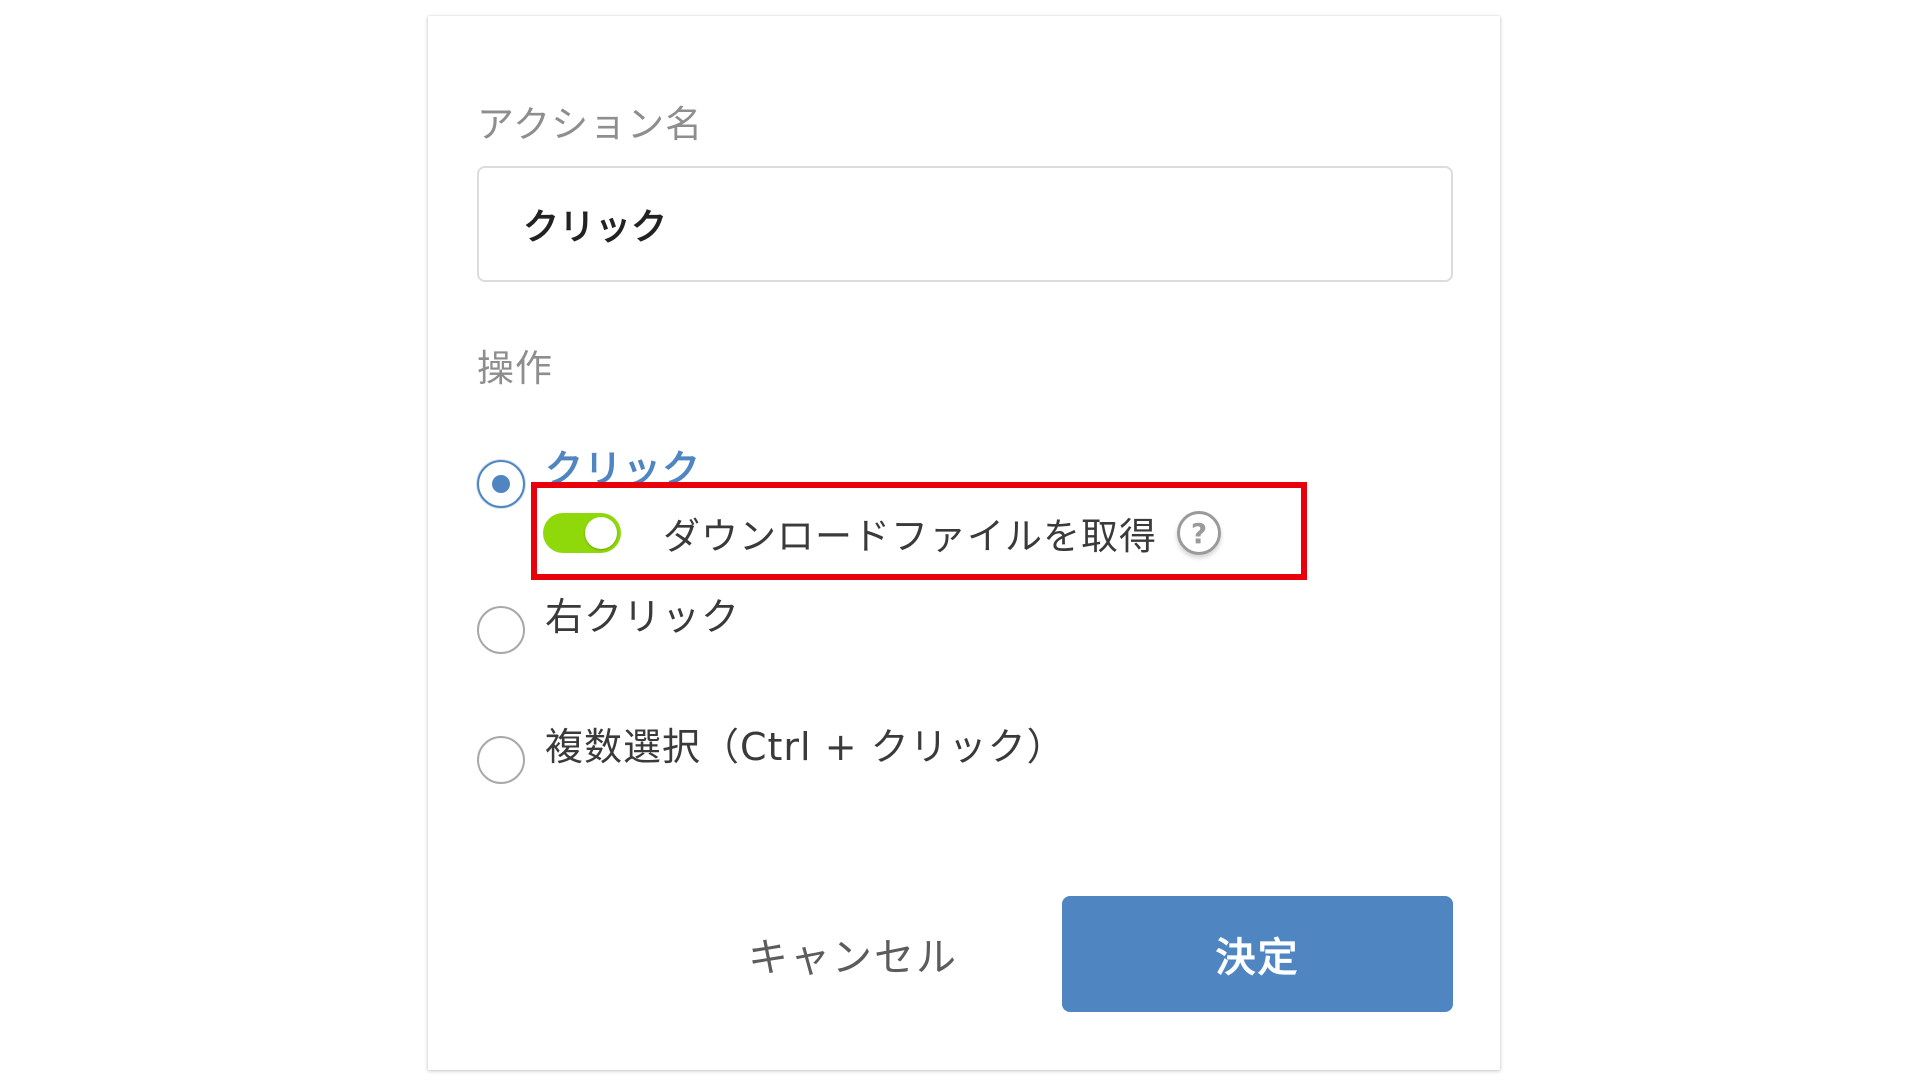 The image size is (1920, 1080). What do you see at coordinates (965, 224) in the screenshot?
I see `action-name-input` at bounding box center [965, 224].